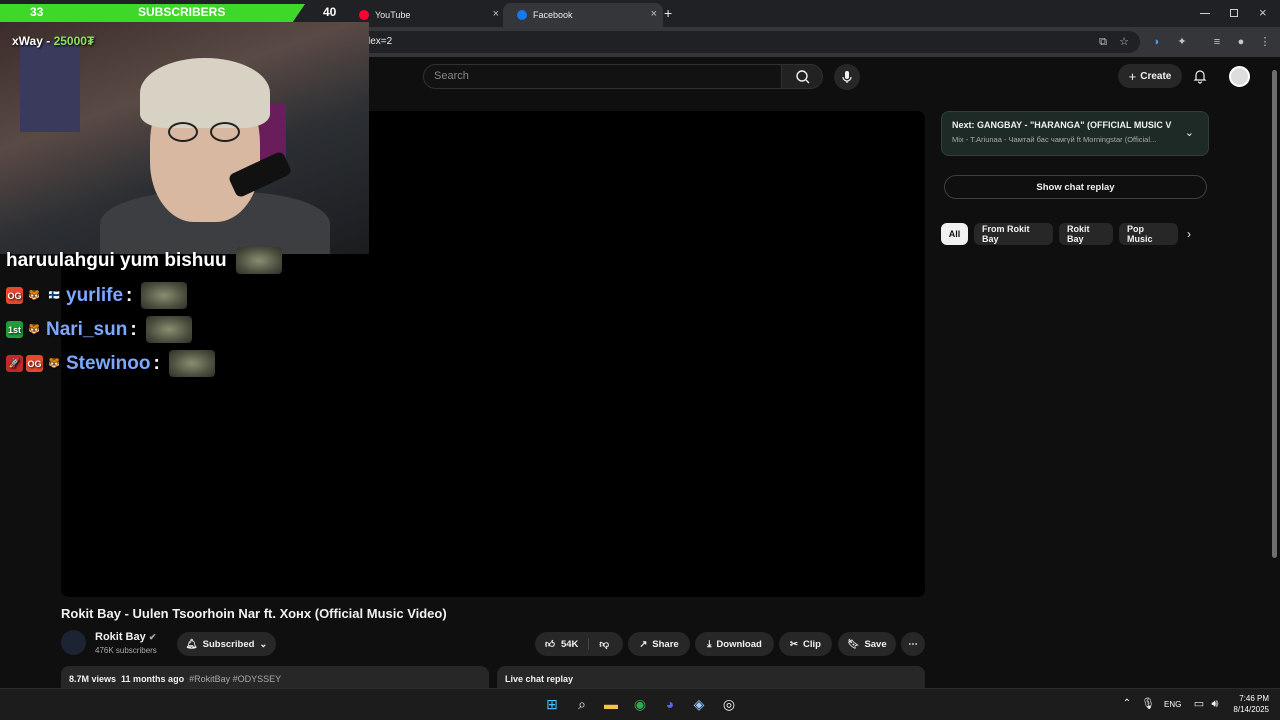  I want to click on channel-subscriber-count: 476K subscribers, so click(126, 650).